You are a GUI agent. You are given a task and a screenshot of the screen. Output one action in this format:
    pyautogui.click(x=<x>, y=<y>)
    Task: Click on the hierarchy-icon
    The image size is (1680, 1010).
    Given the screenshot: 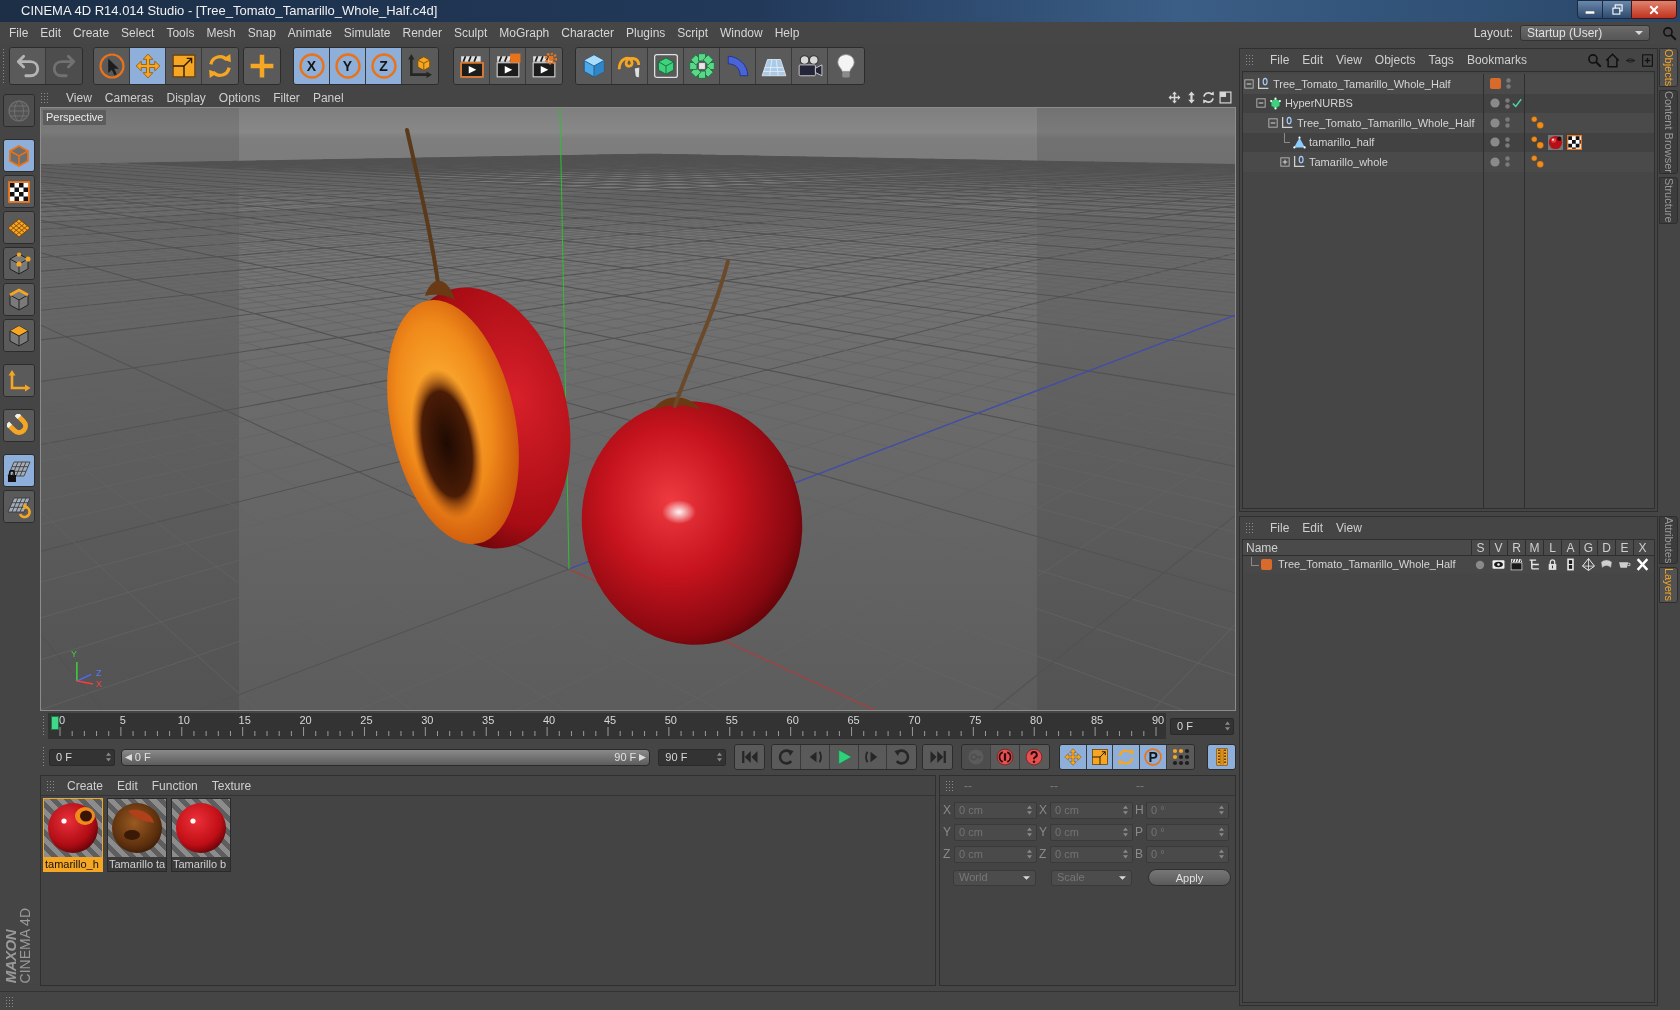 What is the action you would take?
    pyautogui.click(x=1534, y=564)
    